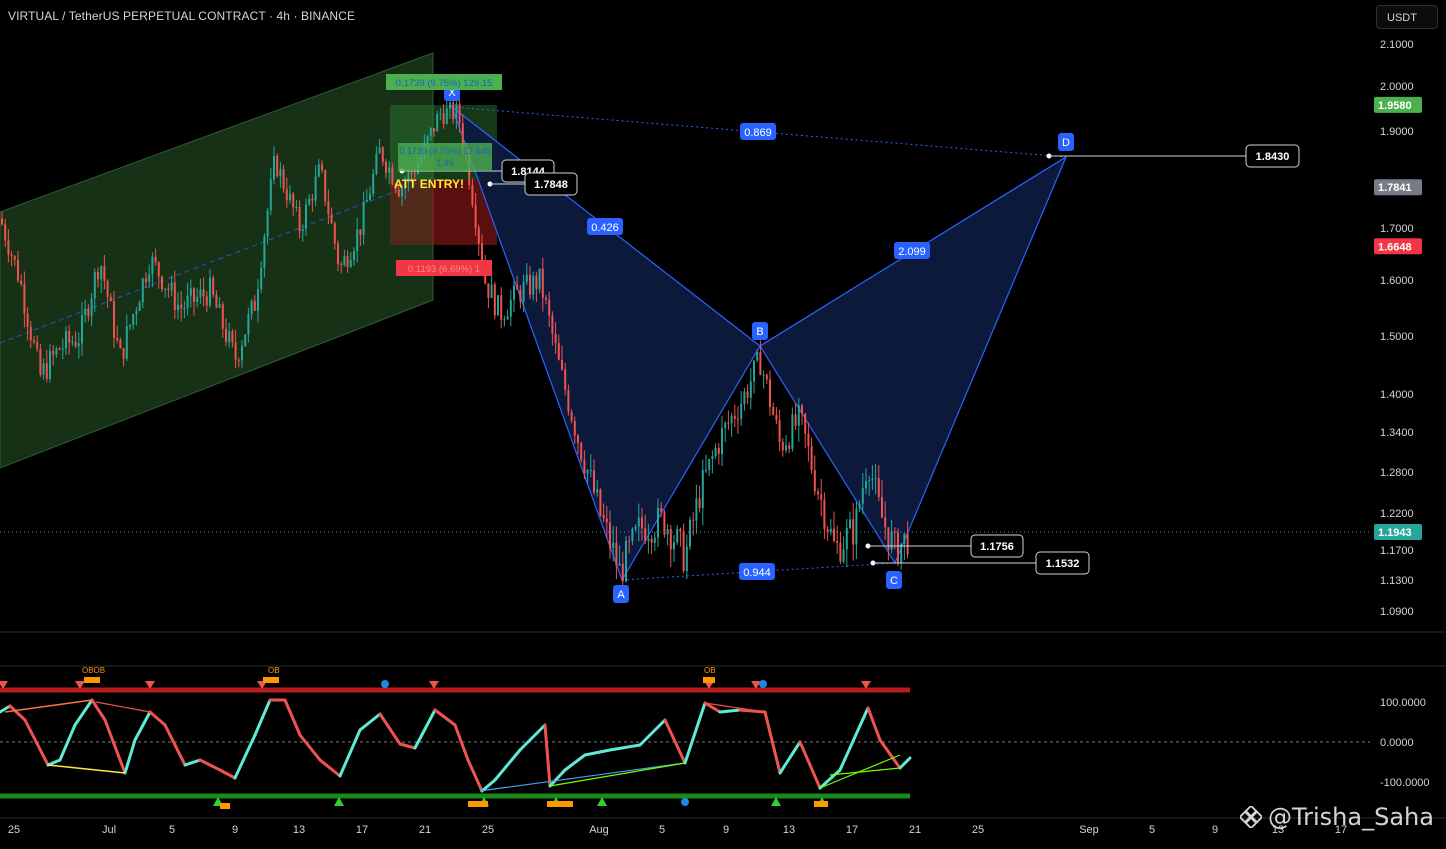  Describe the element at coordinates (1066, 142) in the screenshot. I see `pattern-point-d: D` at that location.